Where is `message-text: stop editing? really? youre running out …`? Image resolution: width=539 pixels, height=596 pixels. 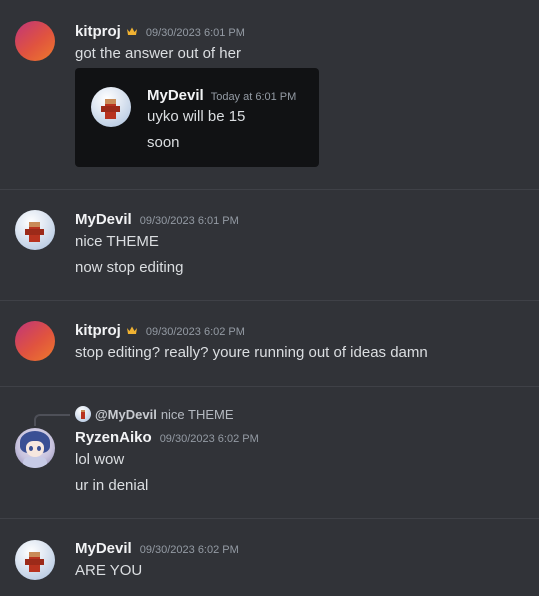 message-text: stop editing? really? youre running out … is located at coordinates (251, 352).